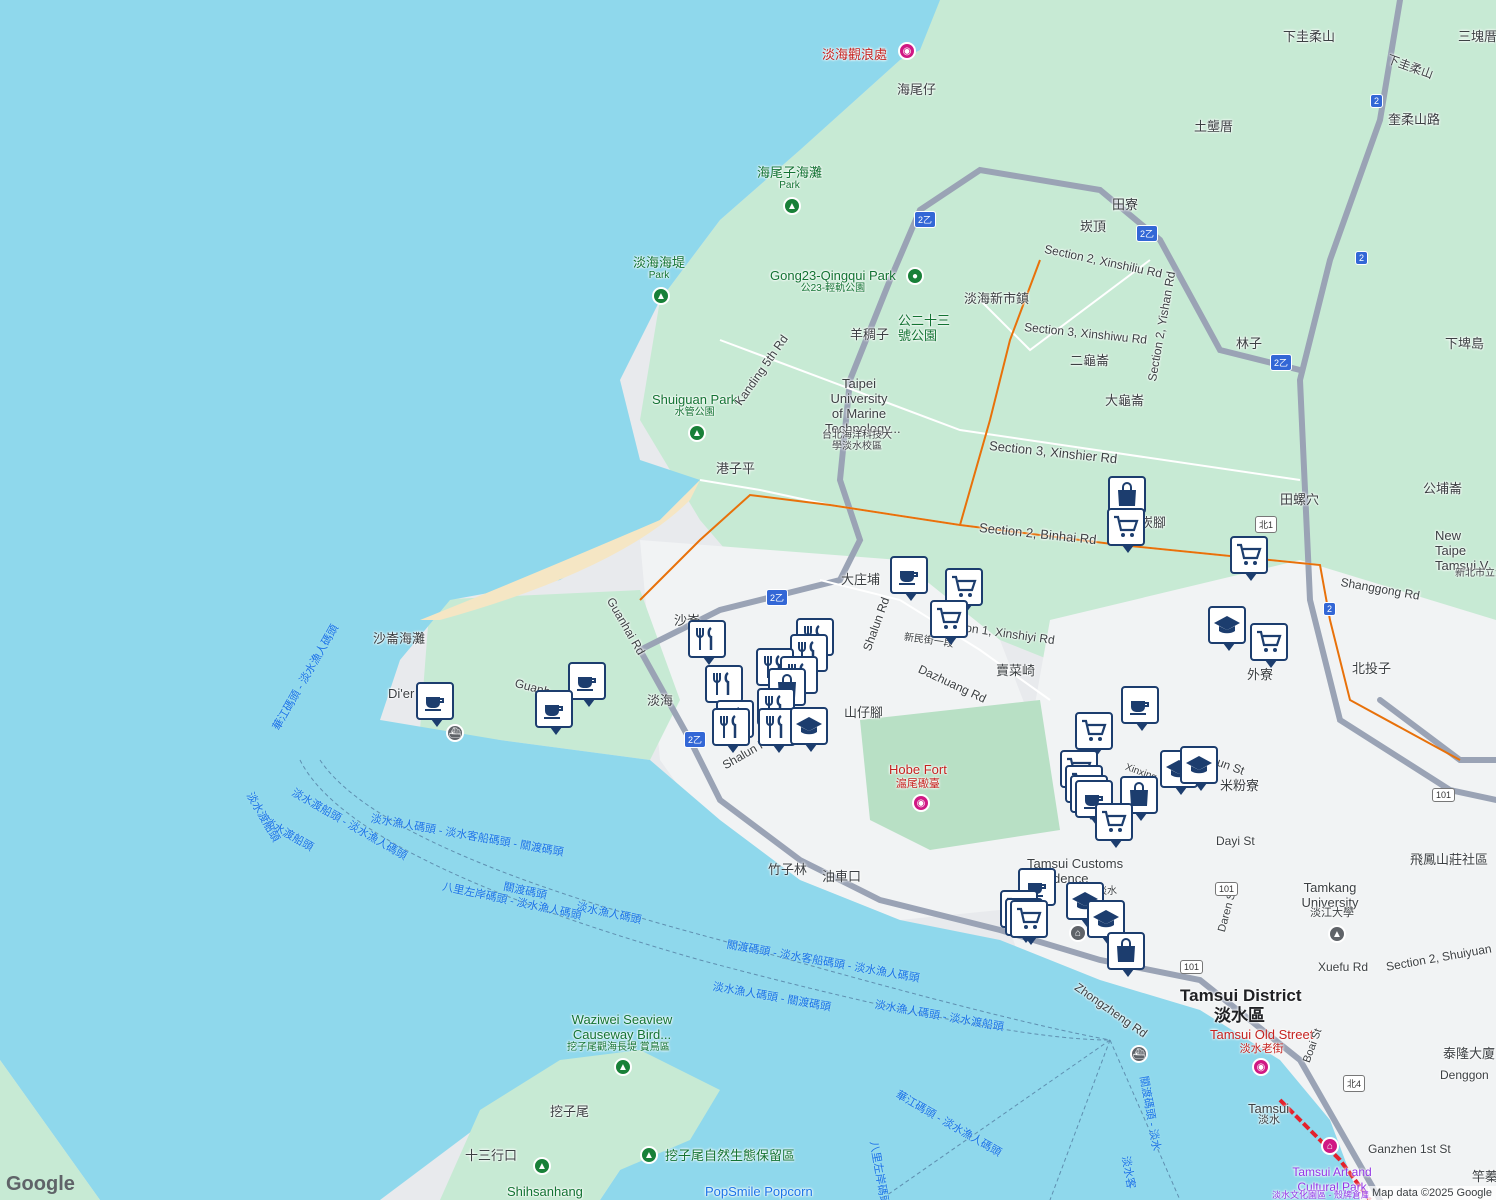 This screenshot has width=1496, height=1200. Describe the element at coordinates (694, 412) in the screenshot. I see `park-subname: 水管公園` at that location.